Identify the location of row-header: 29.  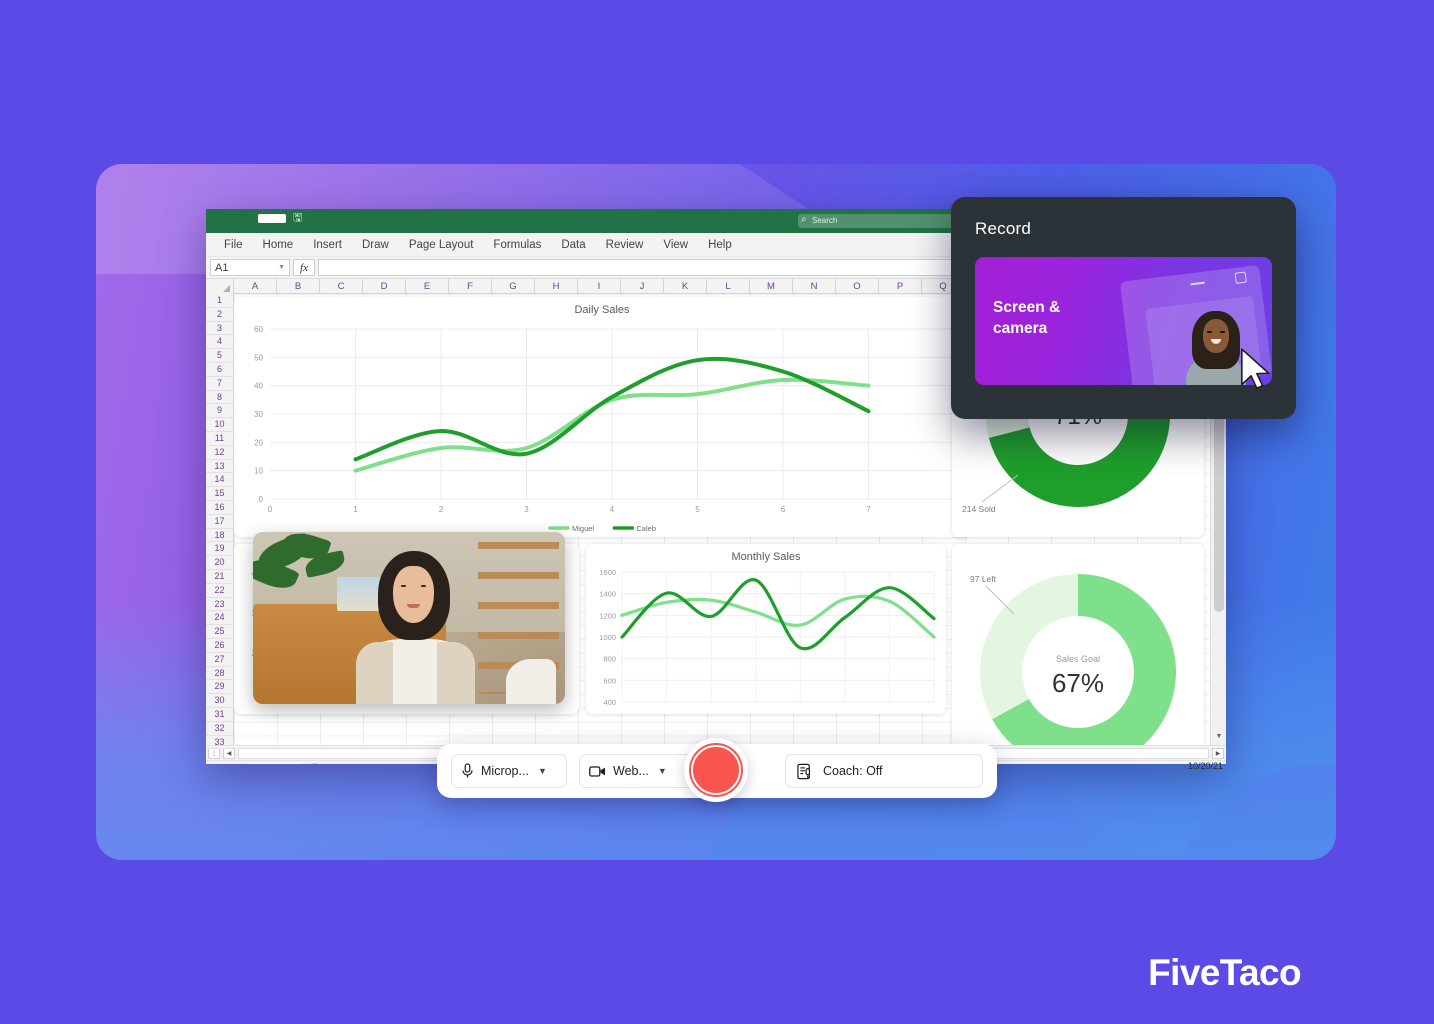
(219, 687).